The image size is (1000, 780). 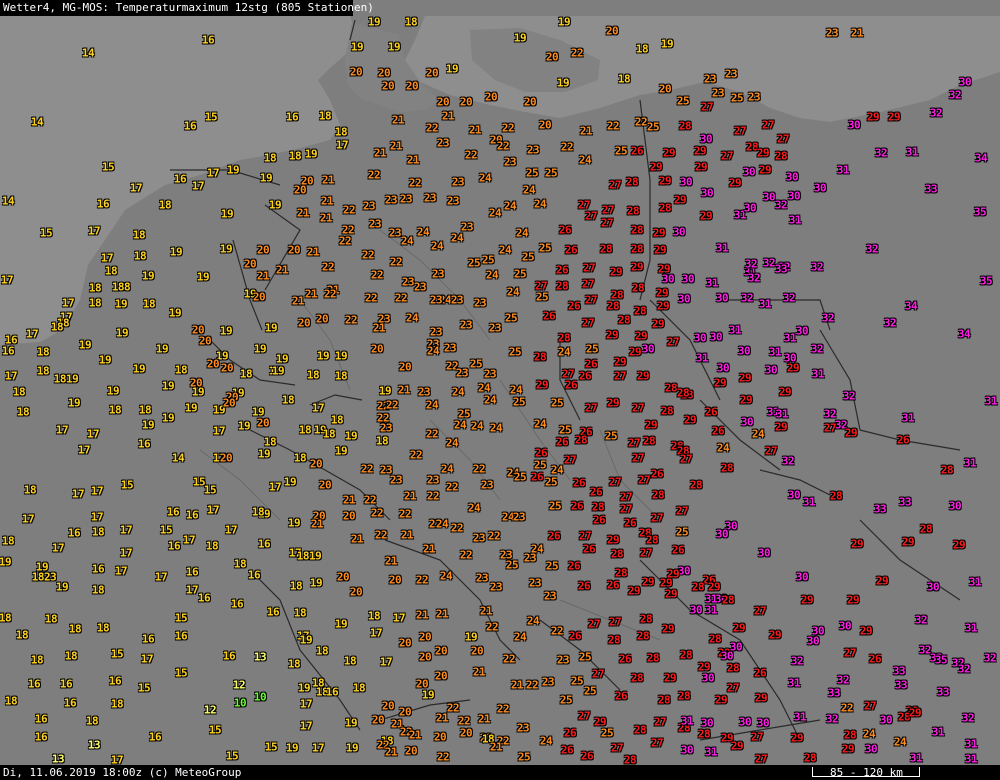 What do you see at coordinates (94, 745) in the screenshot?
I see `station-temperature: 13` at bounding box center [94, 745].